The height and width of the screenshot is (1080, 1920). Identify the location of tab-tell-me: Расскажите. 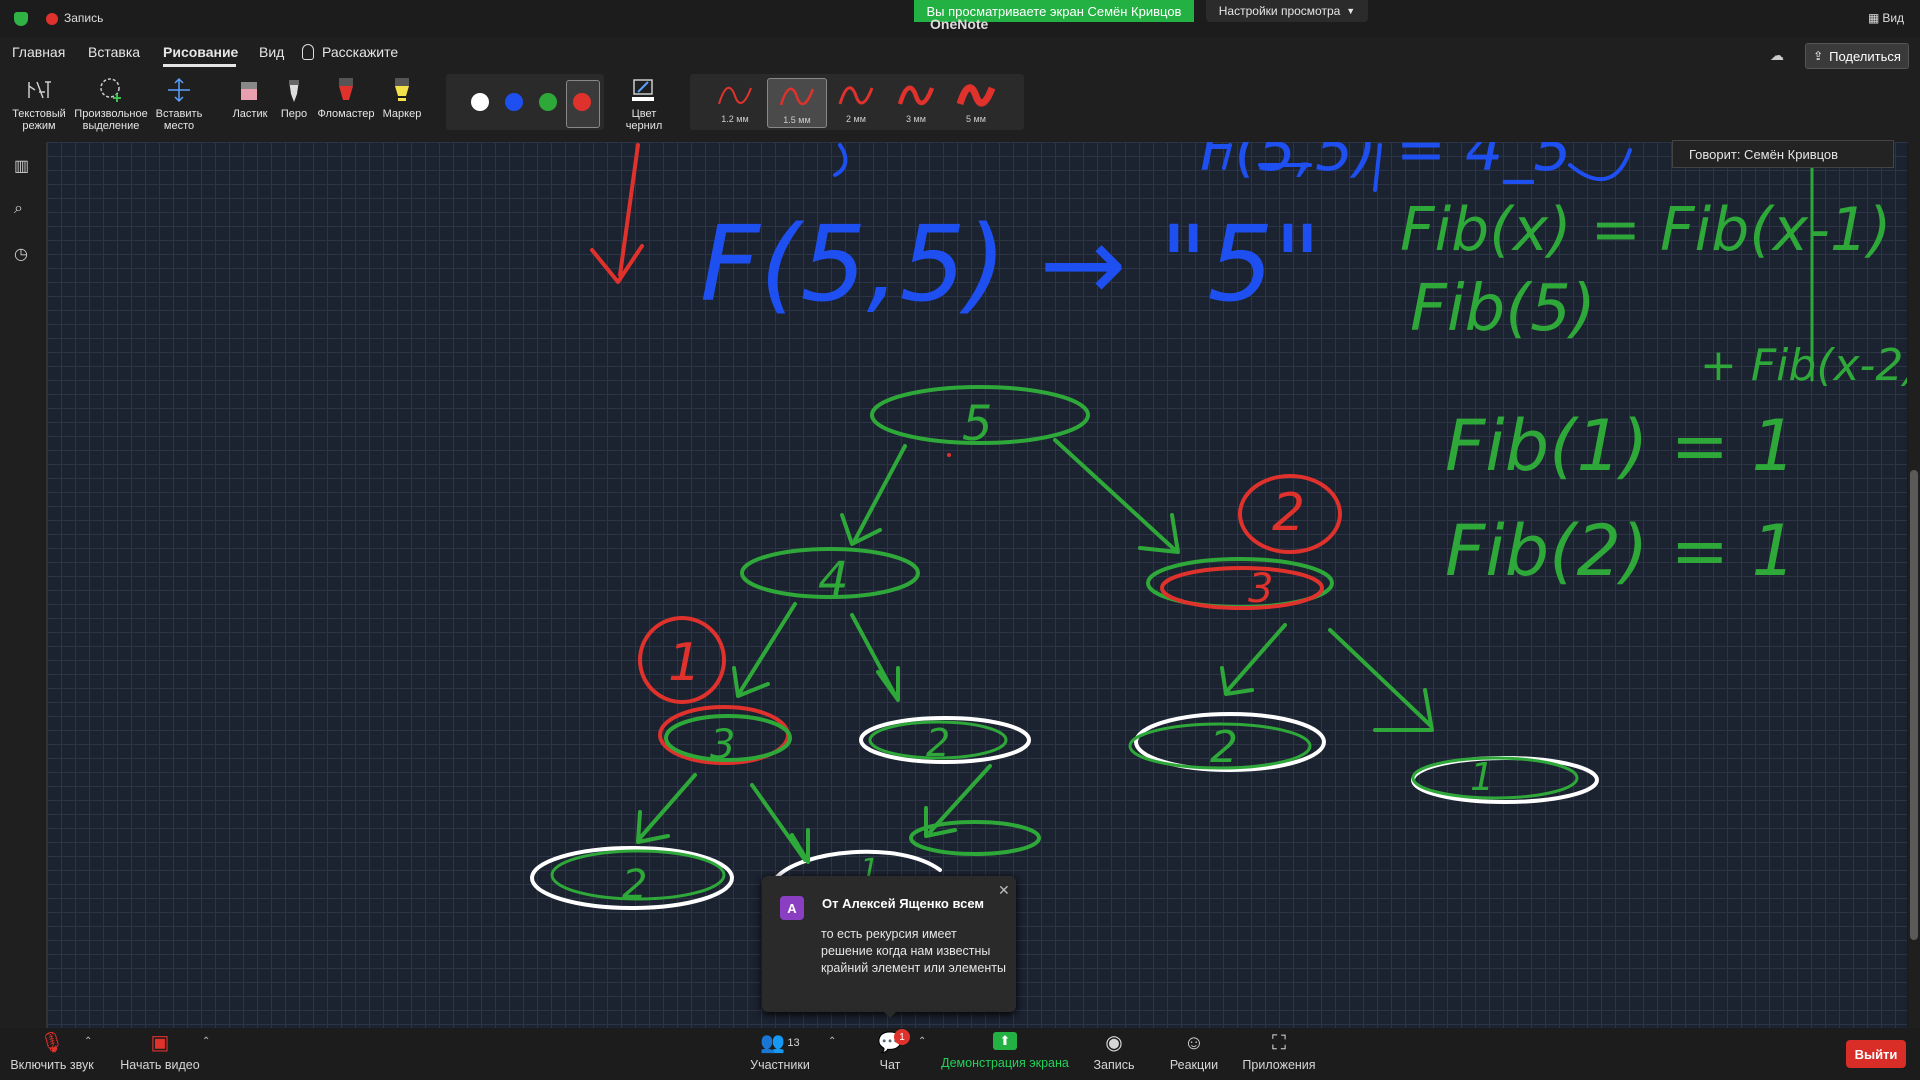
(360, 52).